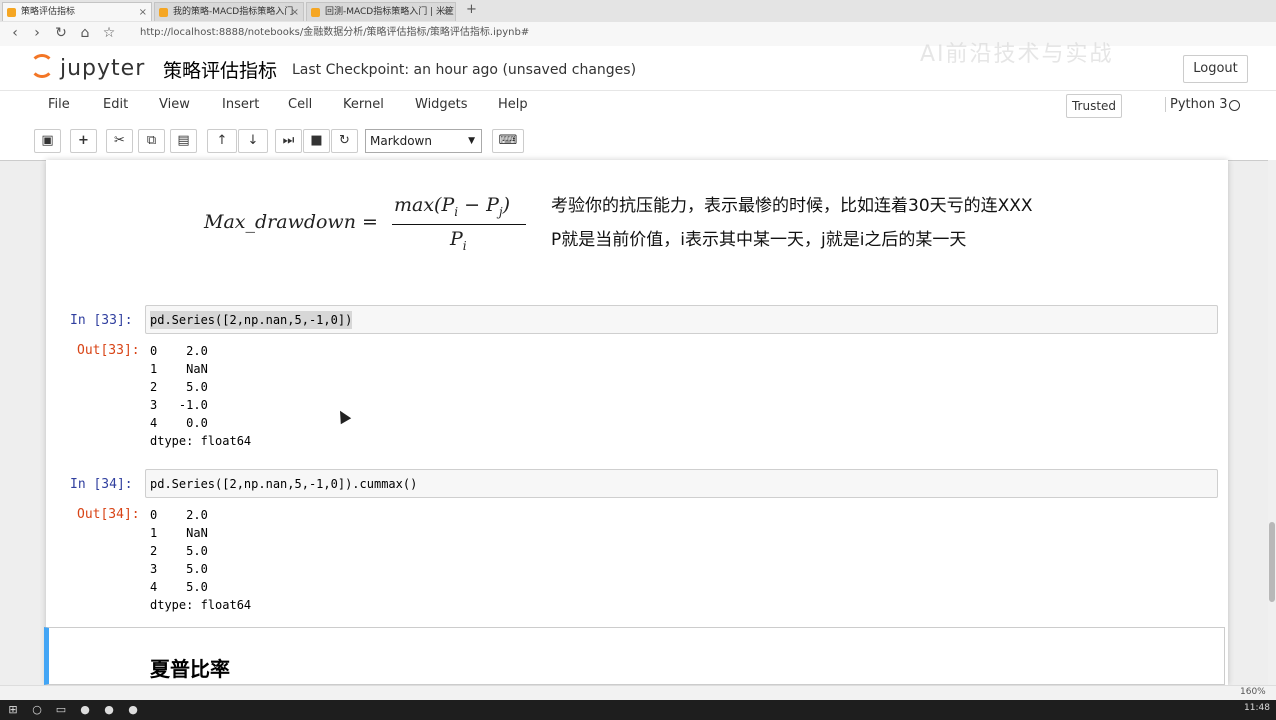  Describe the element at coordinates (1196, 104) in the screenshot. I see `kernel-name: Python 3` at that location.